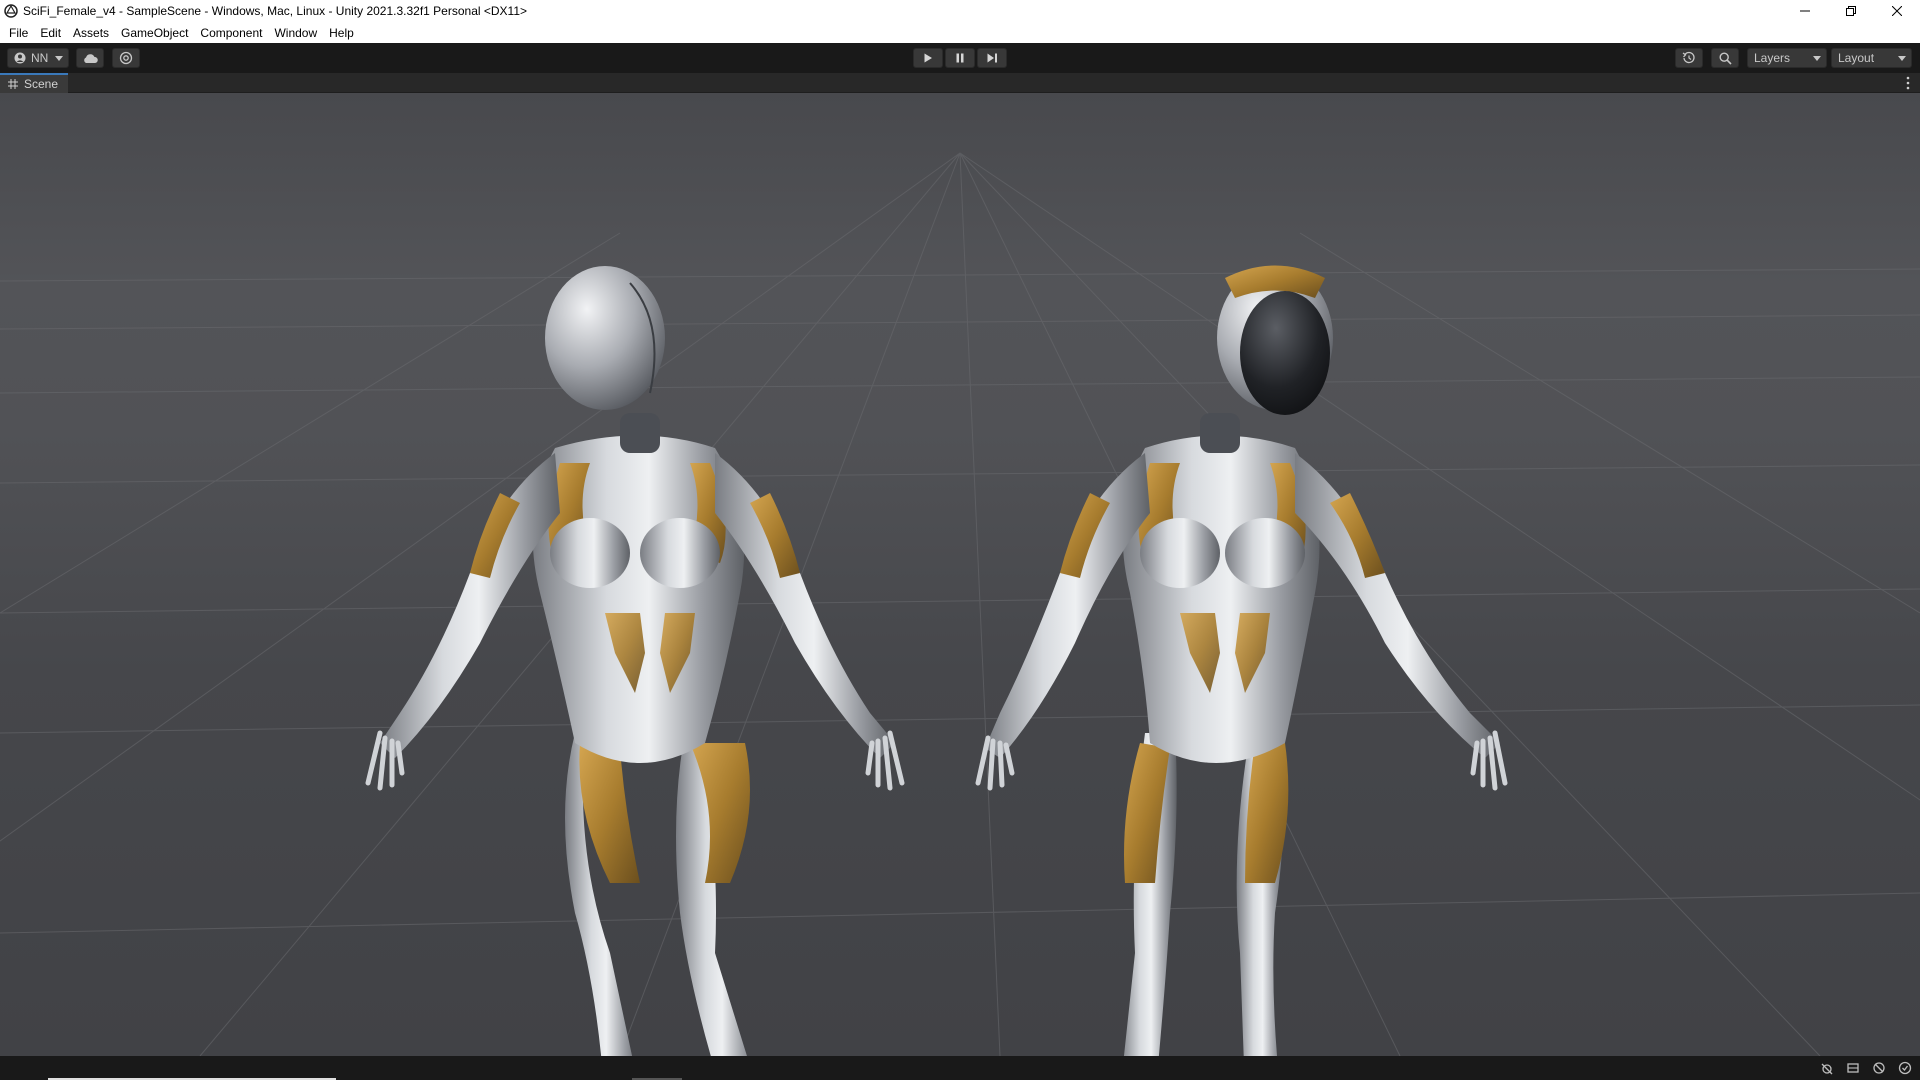 The width and height of the screenshot is (1920, 1080). I want to click on cache-icon, so click(1853, 1068).